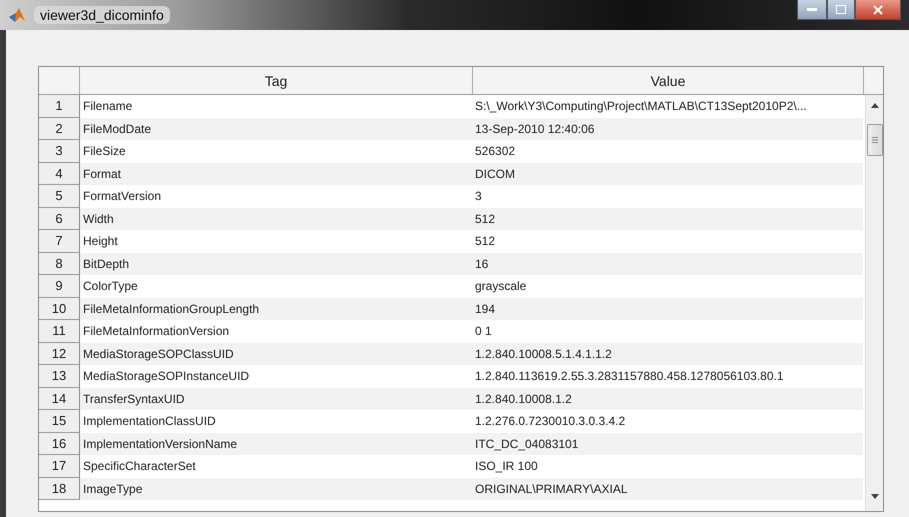 This screenshot has height=517, width=909. I want to click on row-number: 13, so click(59, 376).